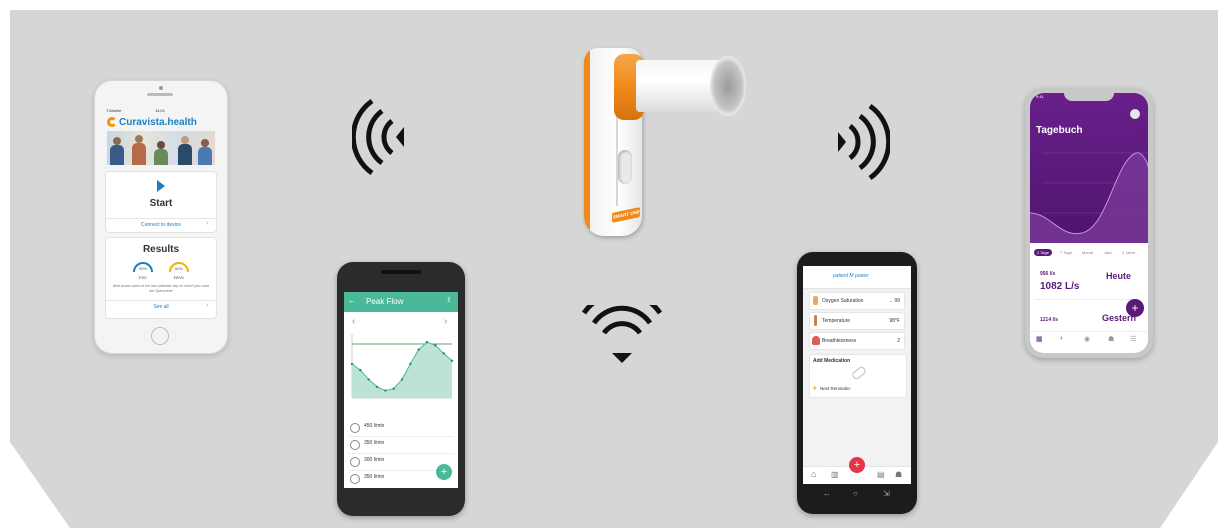  I want to click on device-slot, so click(625, 167).